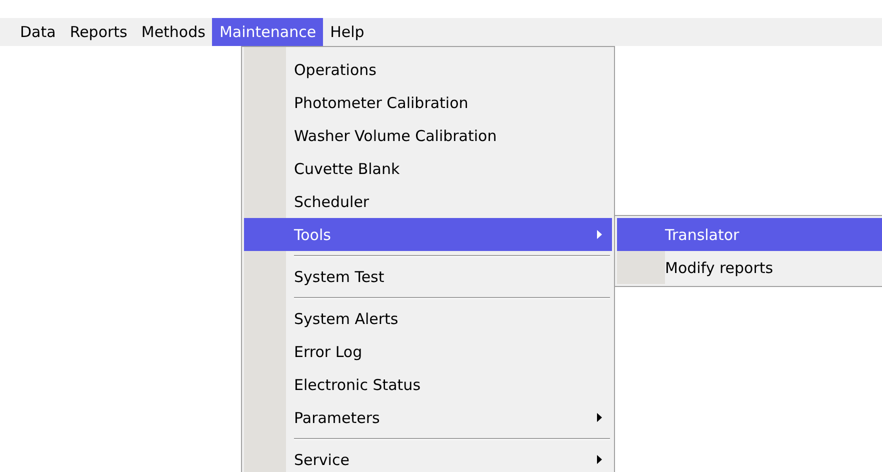 The image size is (882, 472). I want to click on menu-item: Washer Volume Calibration, so click(428, 135).